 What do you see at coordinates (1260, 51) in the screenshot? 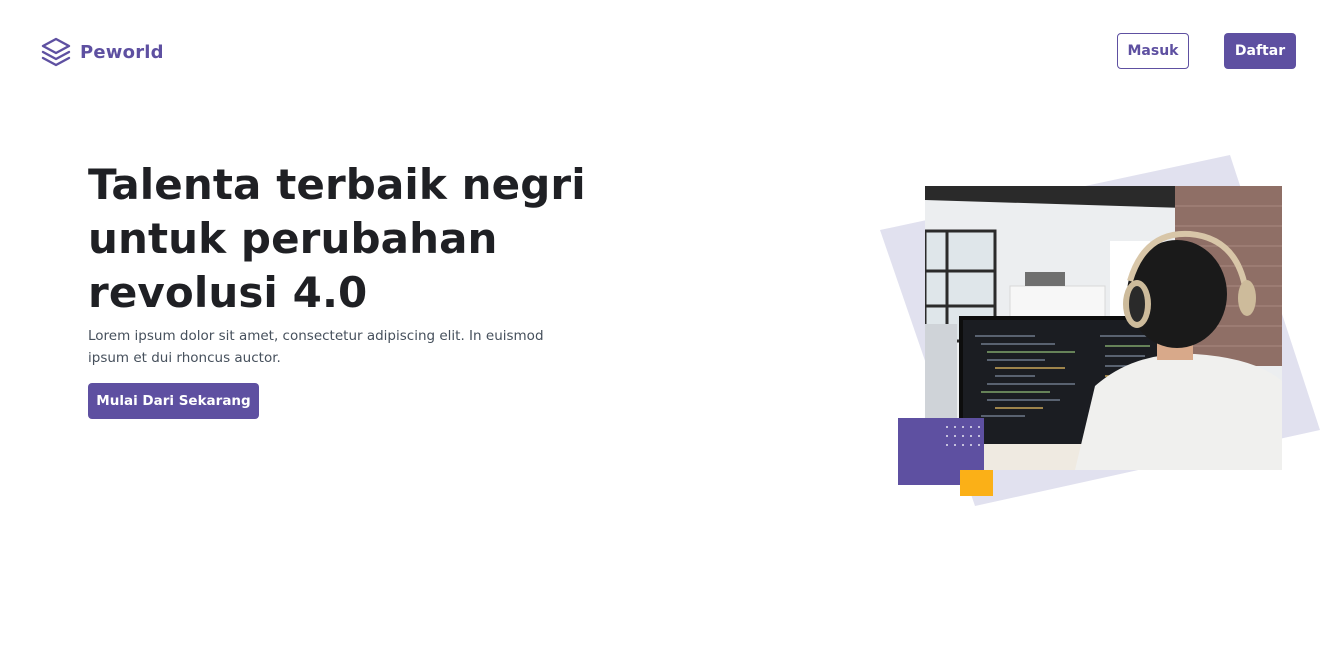
I see `register-button: Daftar` at bounding box center [1260, 51].